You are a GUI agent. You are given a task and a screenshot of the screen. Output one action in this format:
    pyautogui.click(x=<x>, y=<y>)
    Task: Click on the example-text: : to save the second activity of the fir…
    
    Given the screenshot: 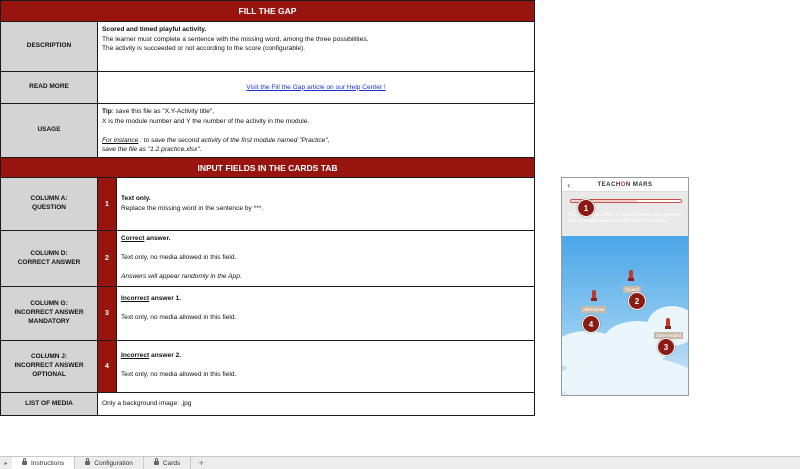 What is the action you would take?
    pyautogui.click(x=234, y=140)
    